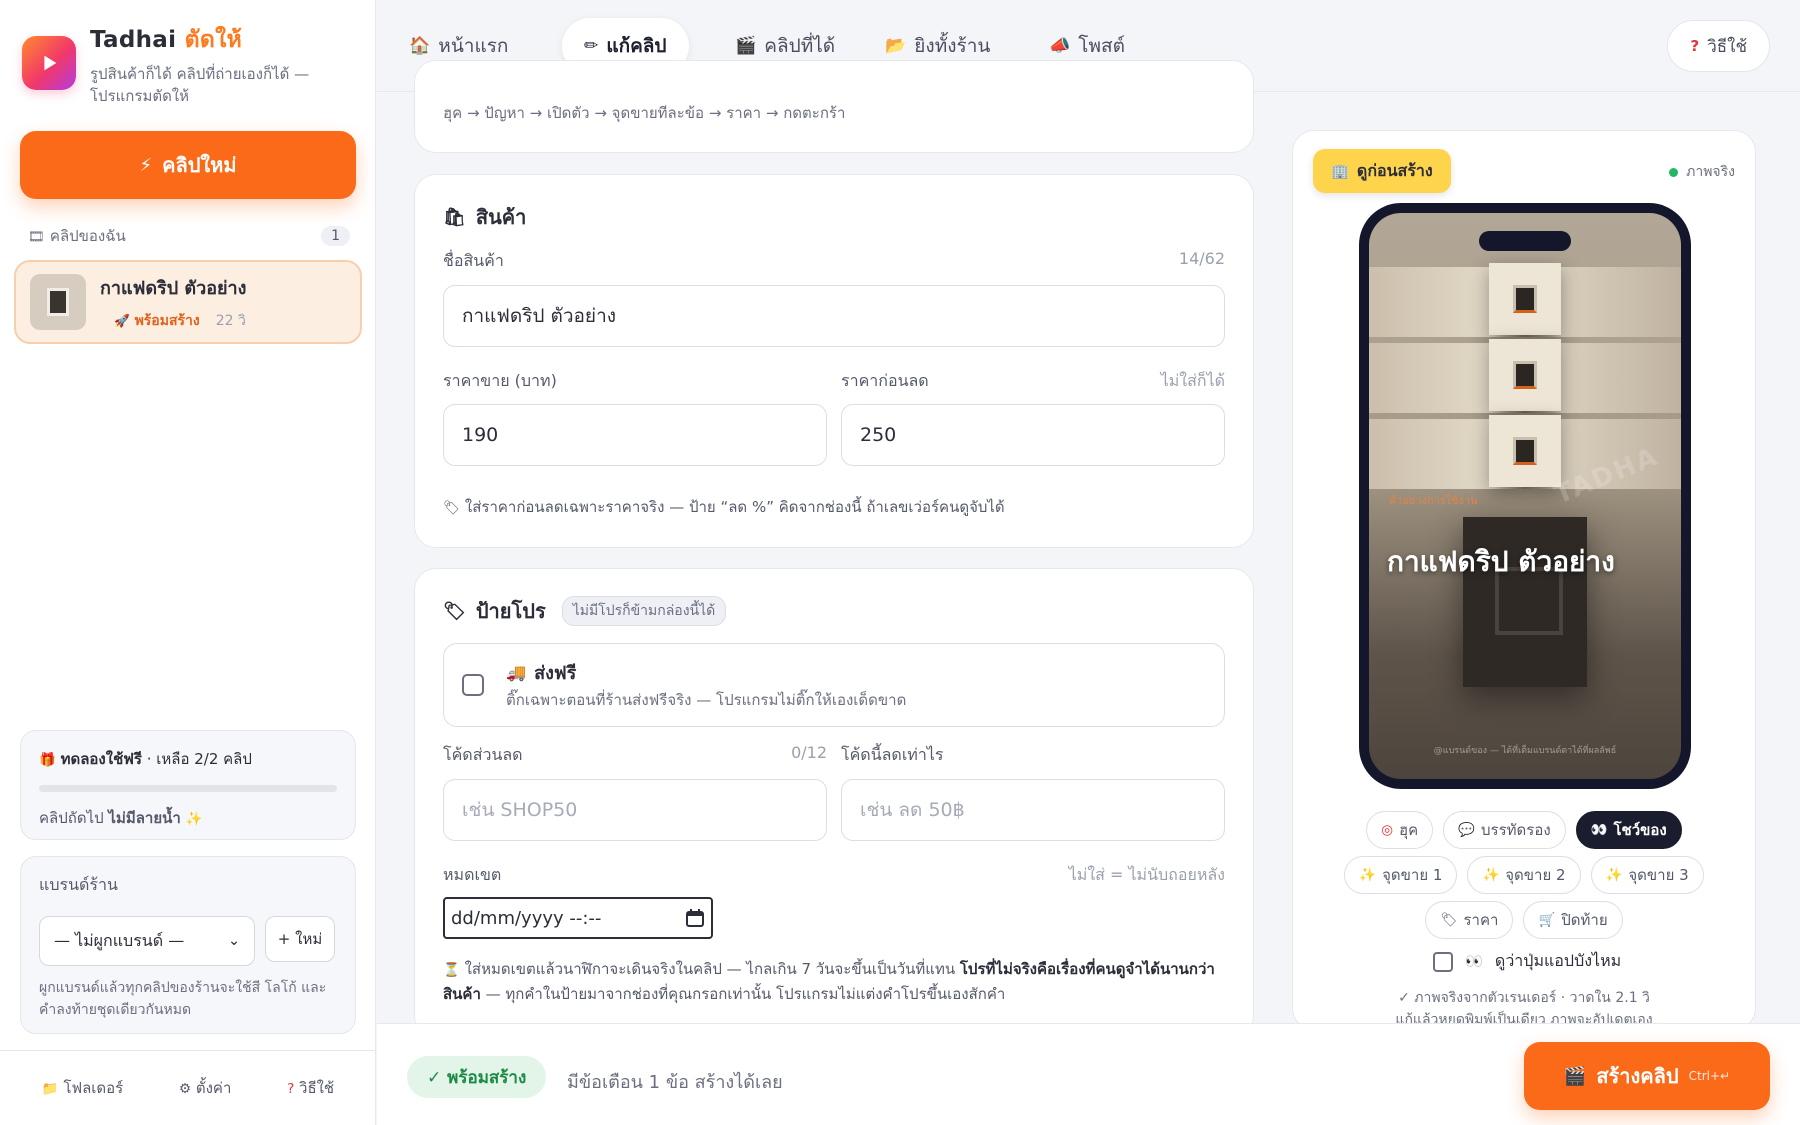  I want to click on my-clips-label: คลิปของฉัน, so click(87, 236).